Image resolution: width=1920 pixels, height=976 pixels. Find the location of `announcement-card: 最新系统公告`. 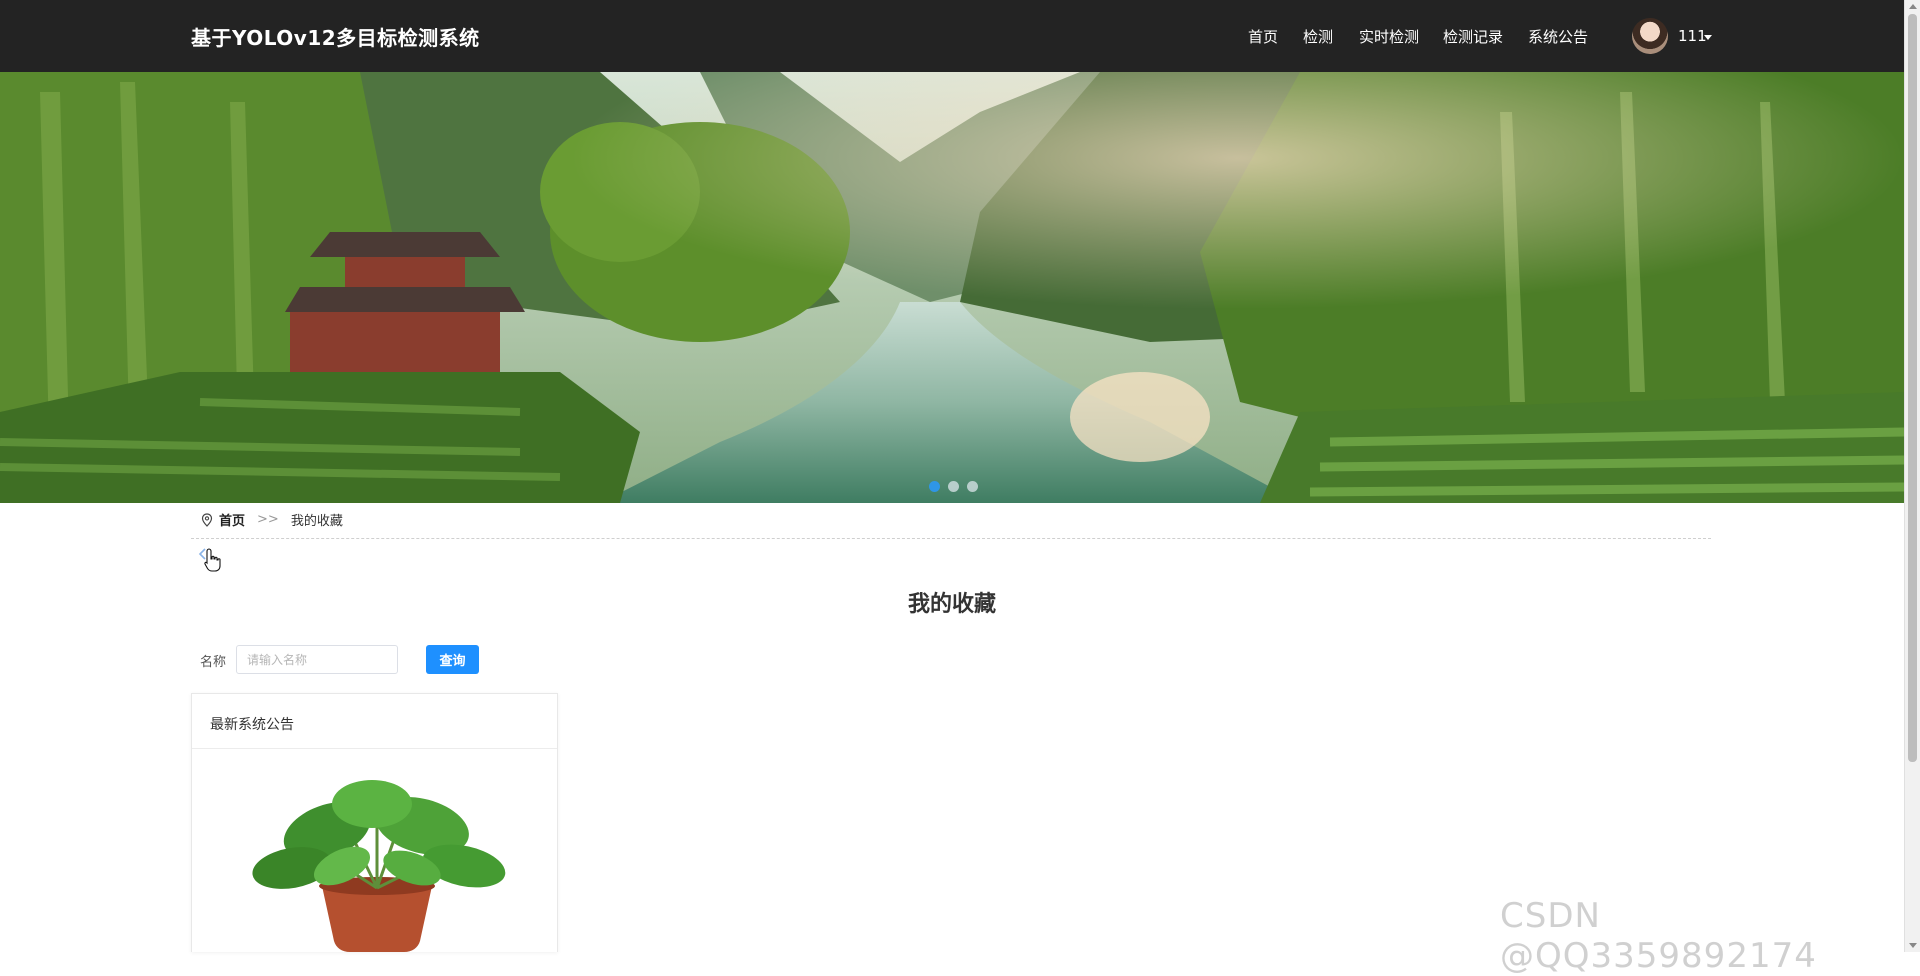

announcement-card: 最新系统公告 is located at coordinates (374, 822).